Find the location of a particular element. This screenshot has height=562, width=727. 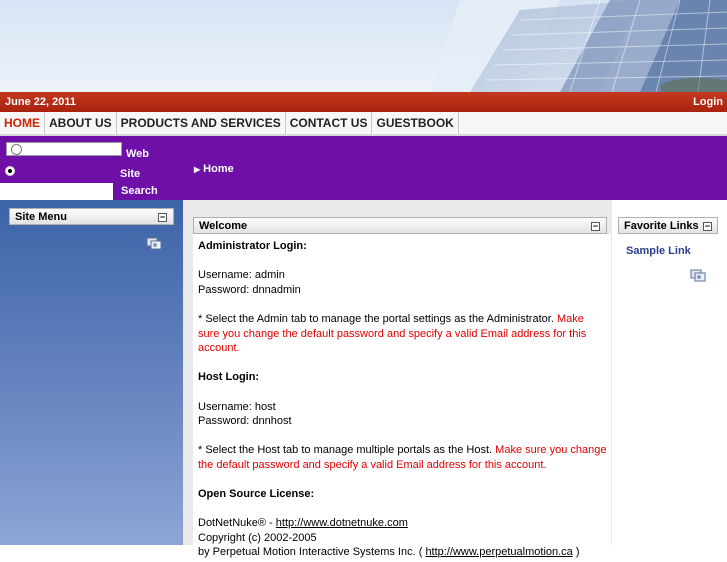

breadcrumb-home: Home is located at coordinates (218, 169).